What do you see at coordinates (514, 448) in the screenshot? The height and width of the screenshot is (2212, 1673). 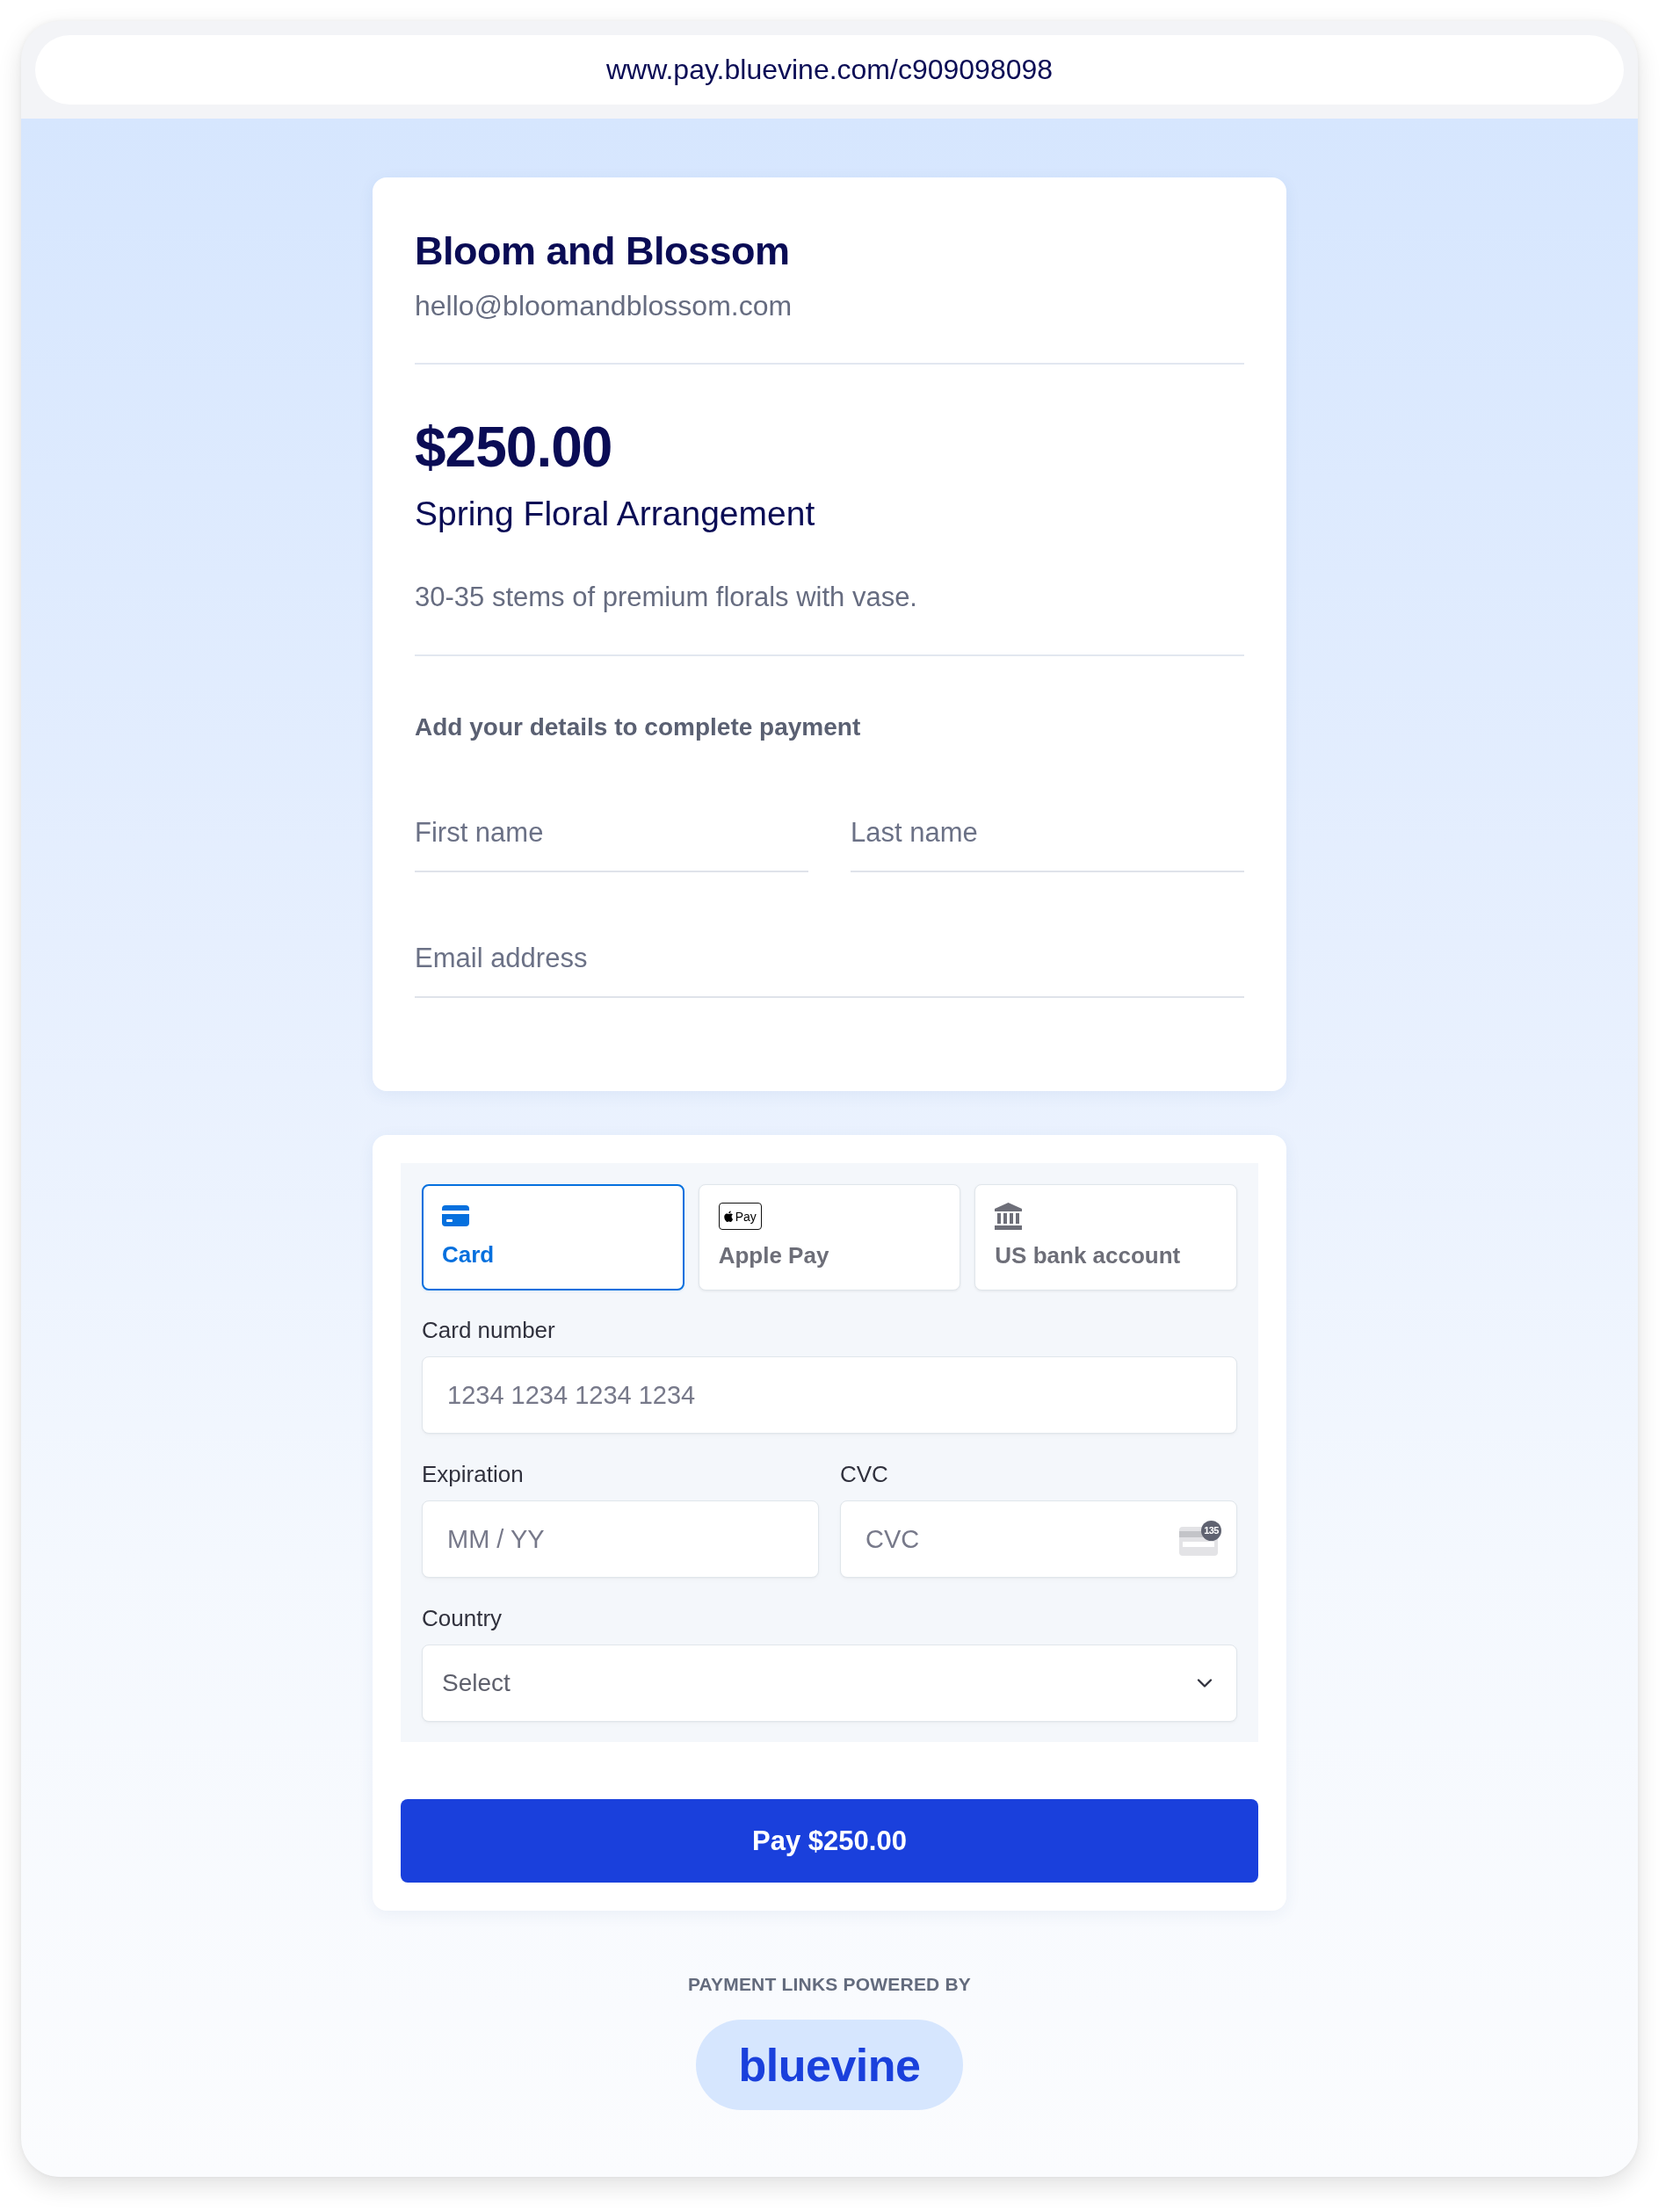 I see `price: $250.00` at bounding box center [514, 448].